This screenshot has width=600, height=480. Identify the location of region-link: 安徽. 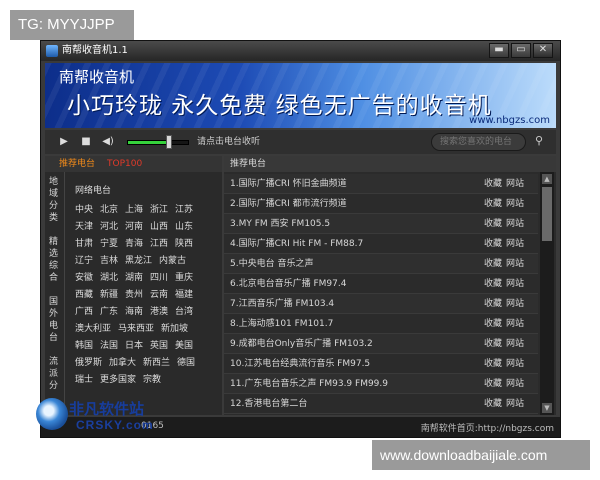
(84, 276).